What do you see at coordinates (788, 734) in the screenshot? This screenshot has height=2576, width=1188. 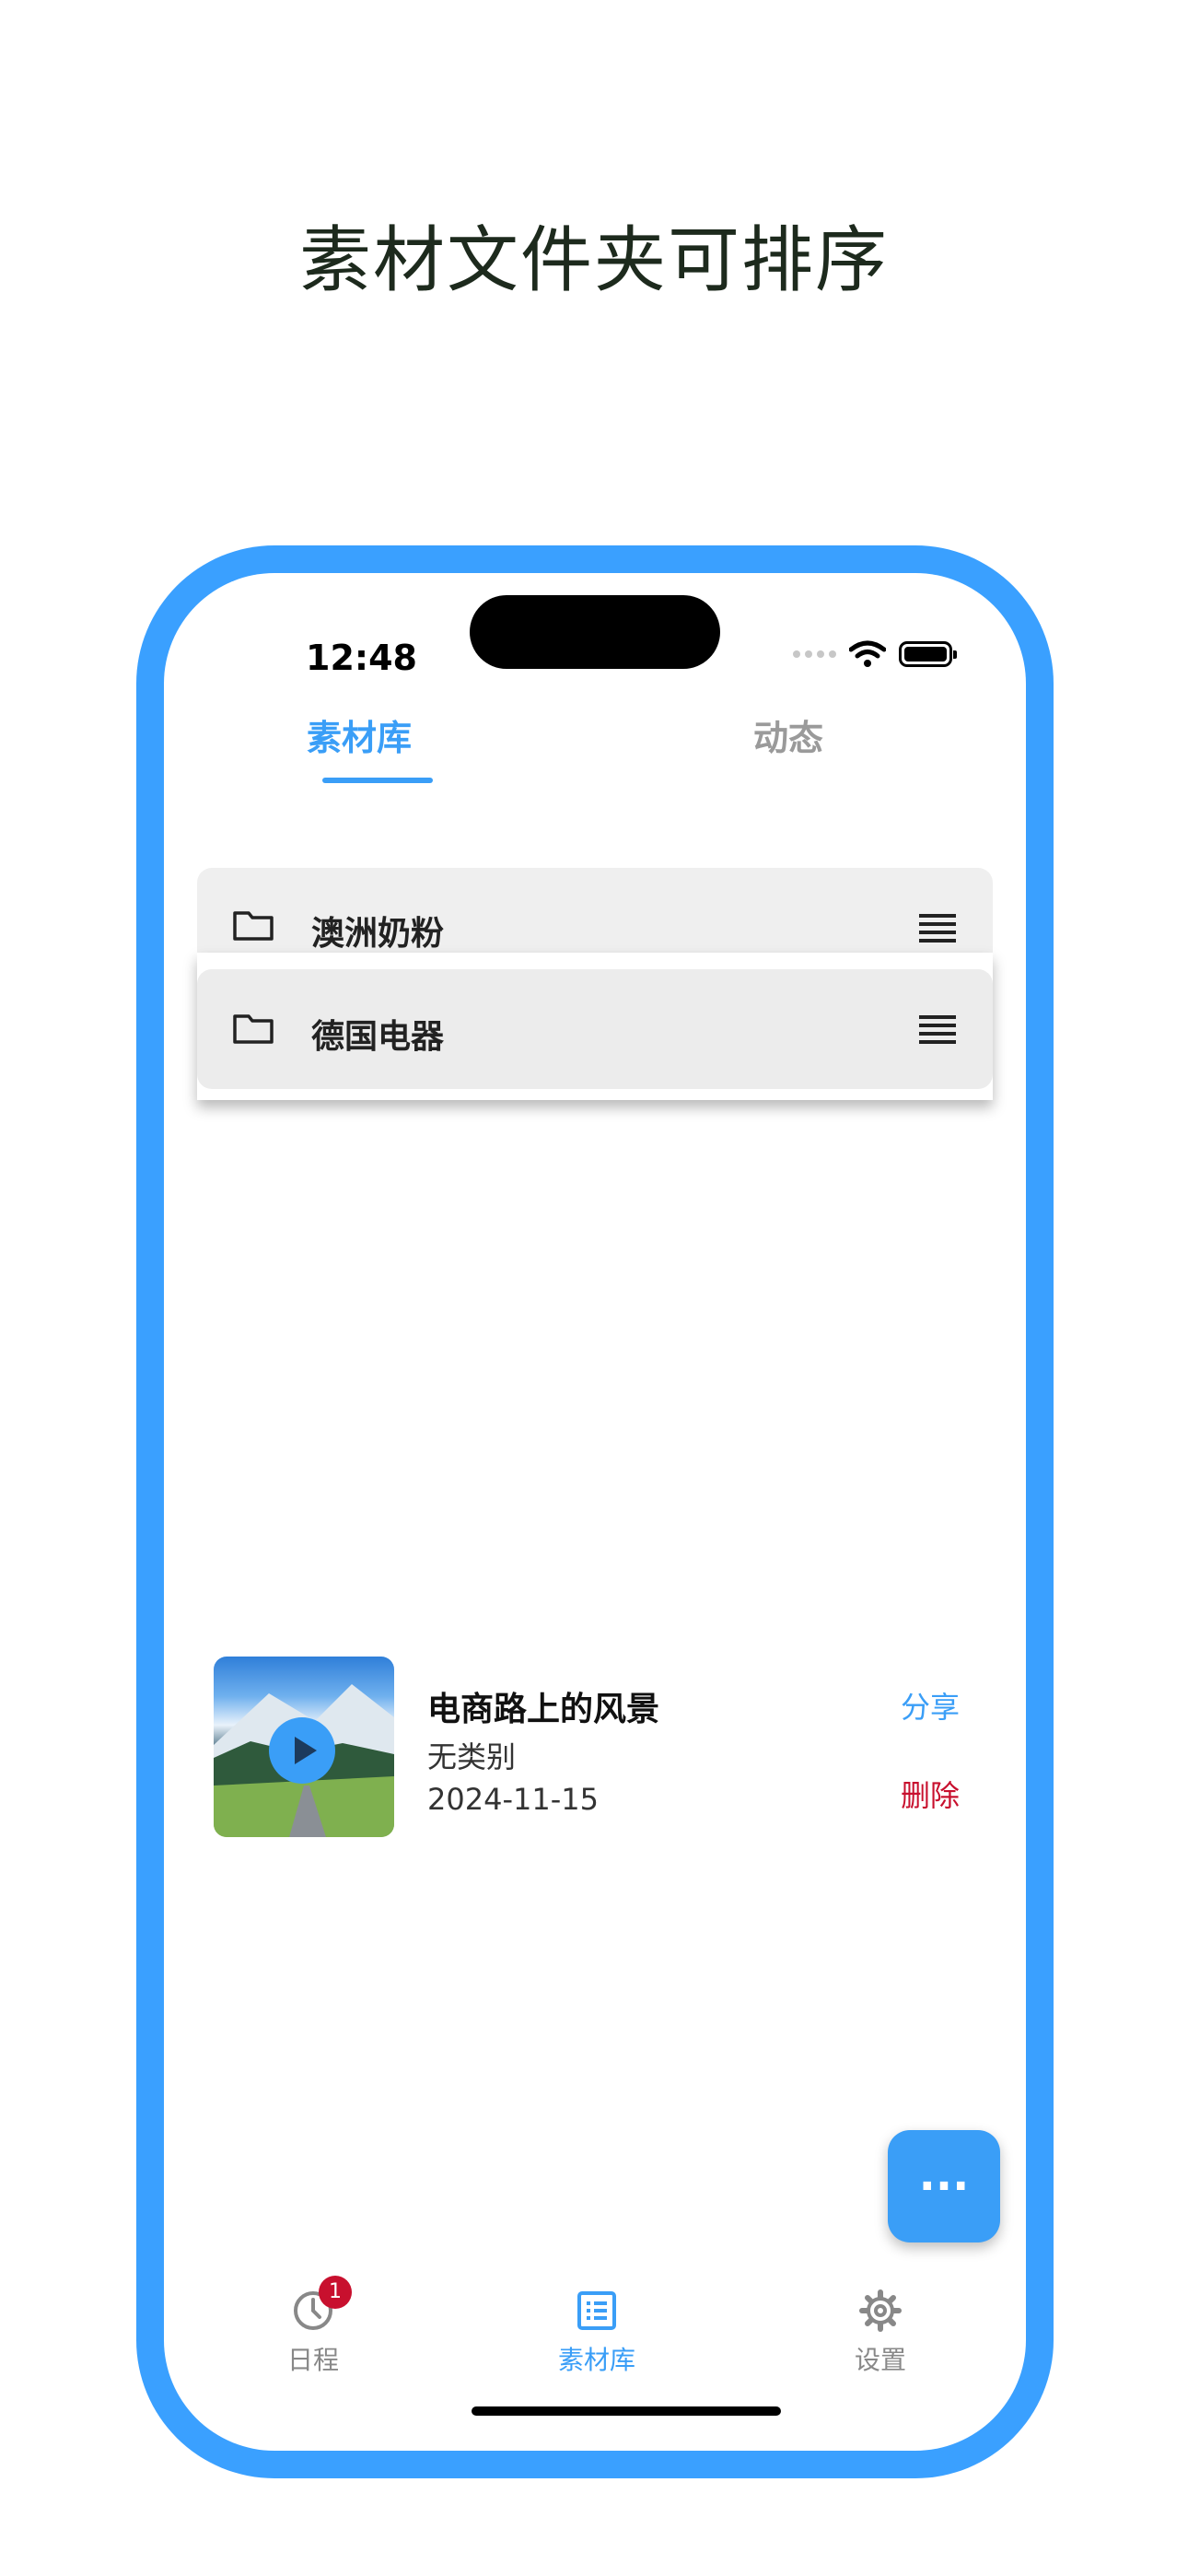 I see `tab-activity: 动态` at bounding box center [788, 734].